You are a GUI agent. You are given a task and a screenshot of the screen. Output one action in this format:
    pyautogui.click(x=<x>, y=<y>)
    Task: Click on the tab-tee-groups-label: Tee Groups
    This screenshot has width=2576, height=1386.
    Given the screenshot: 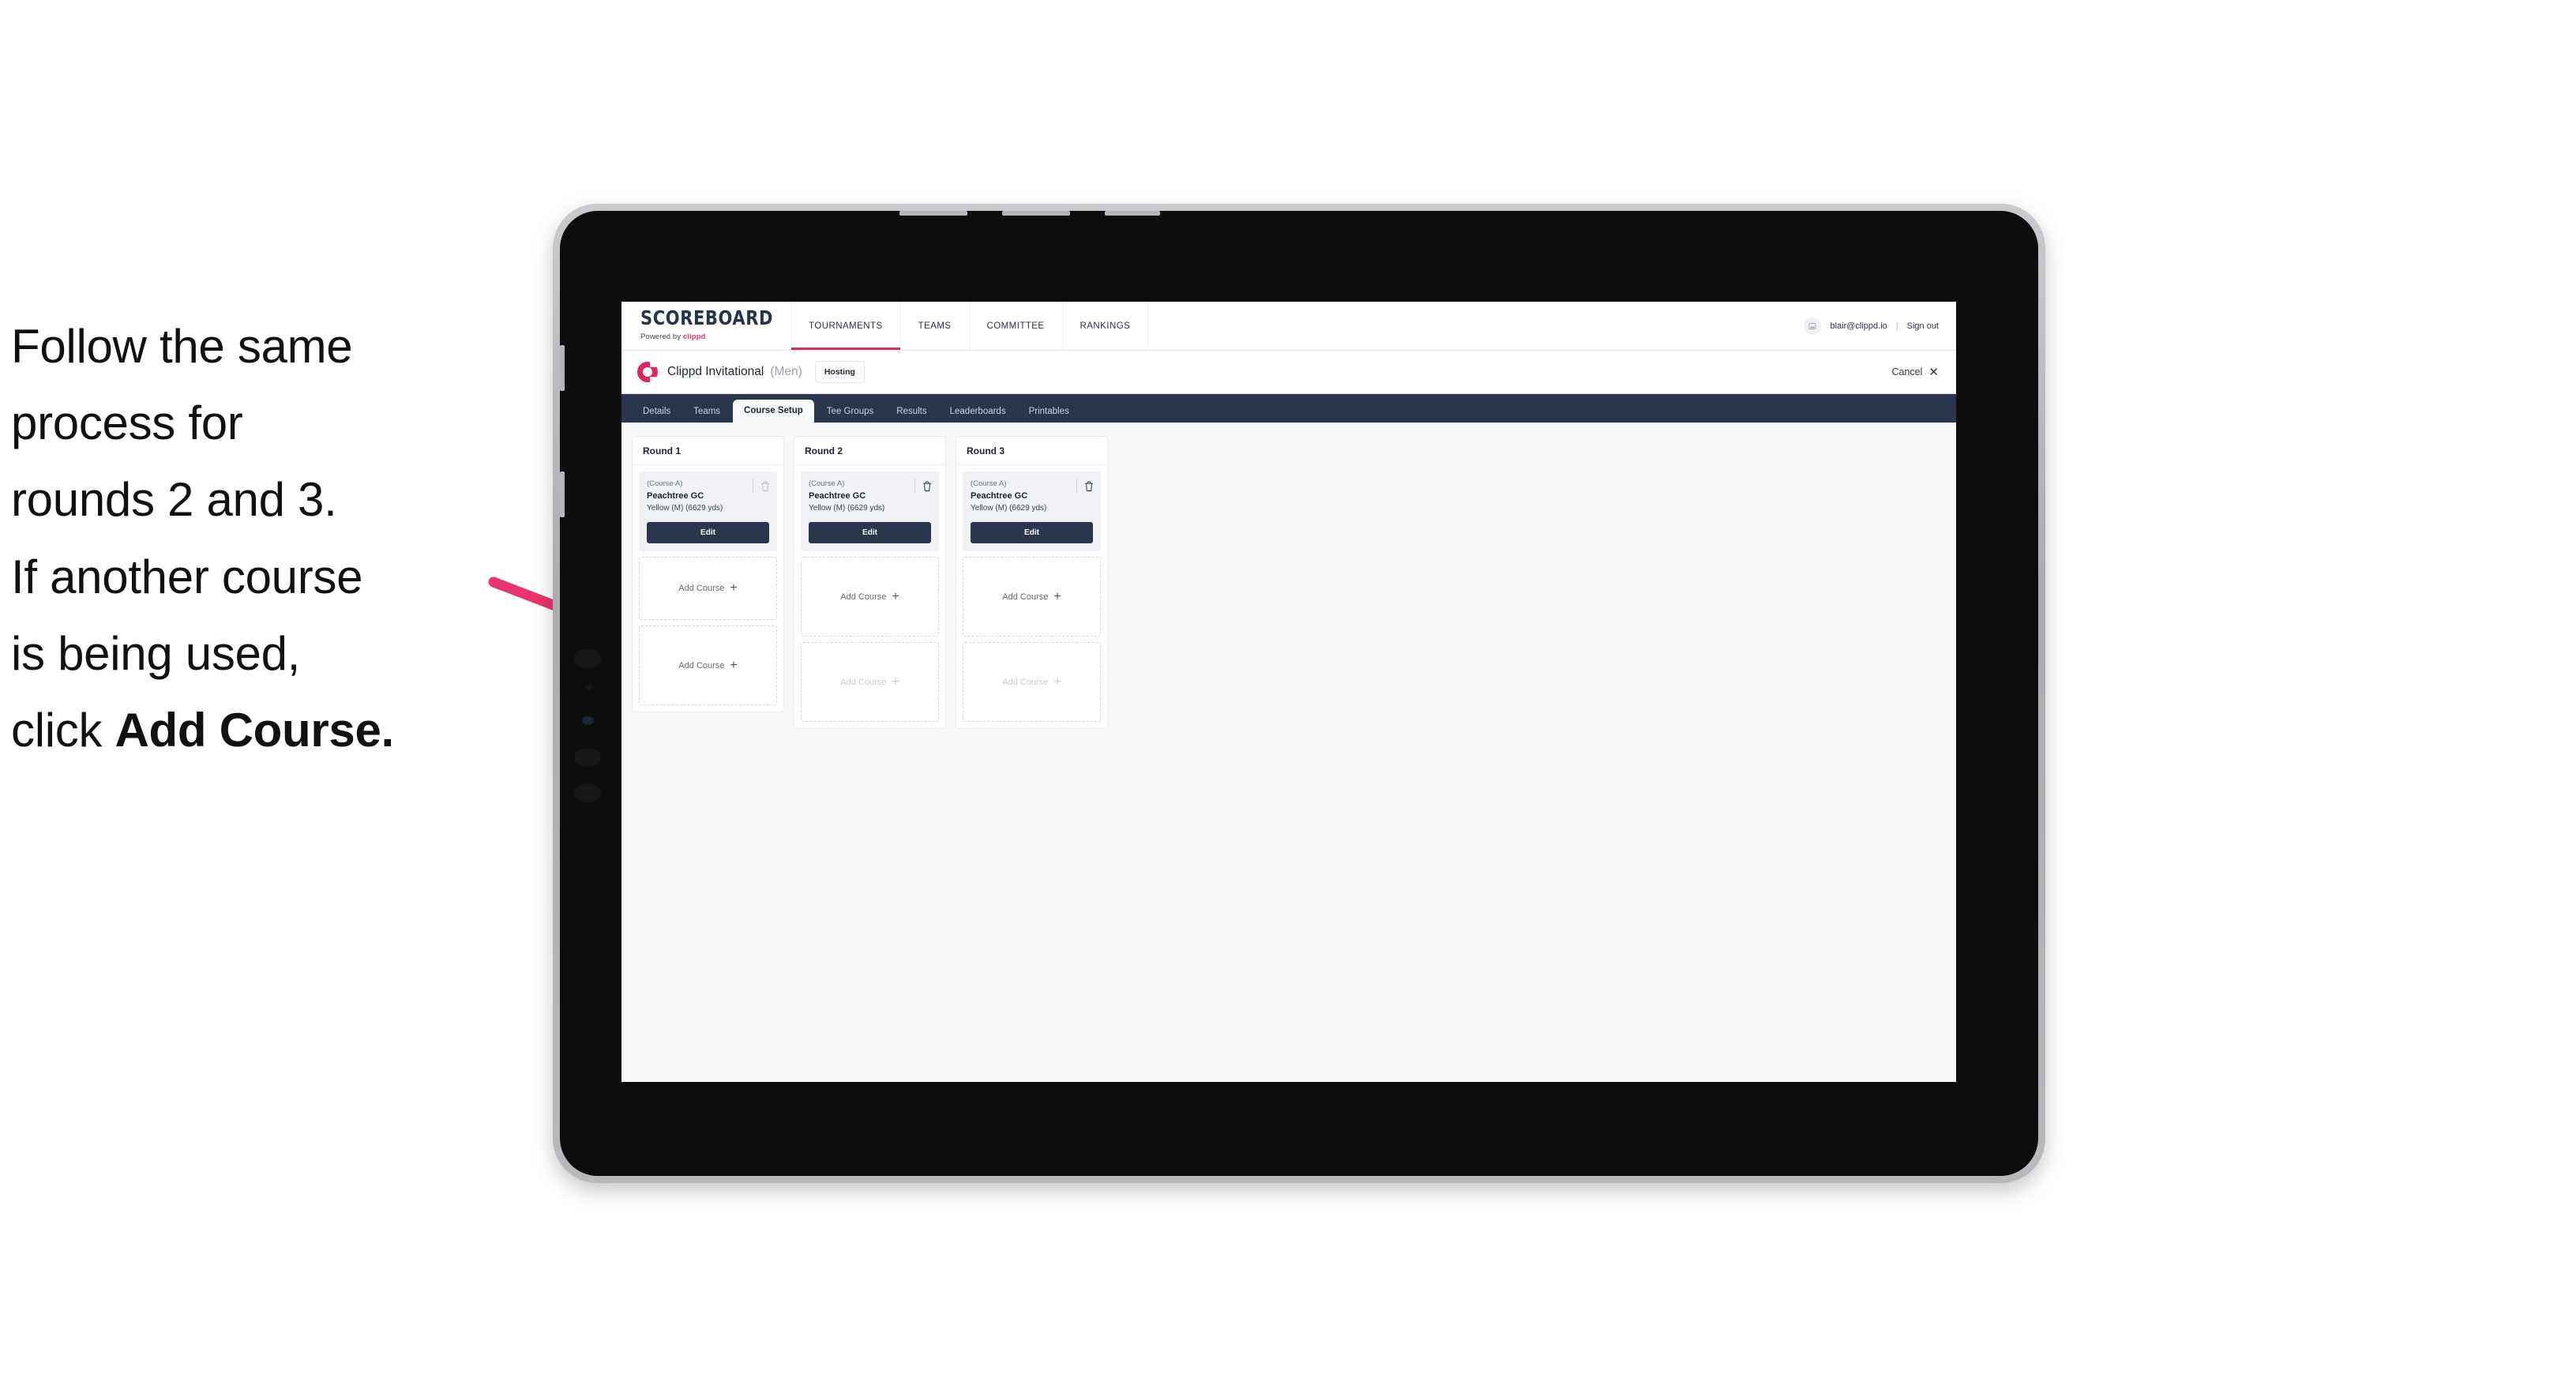 What is the action you would take?
    pyautogui.click(x=850, y=411)
    